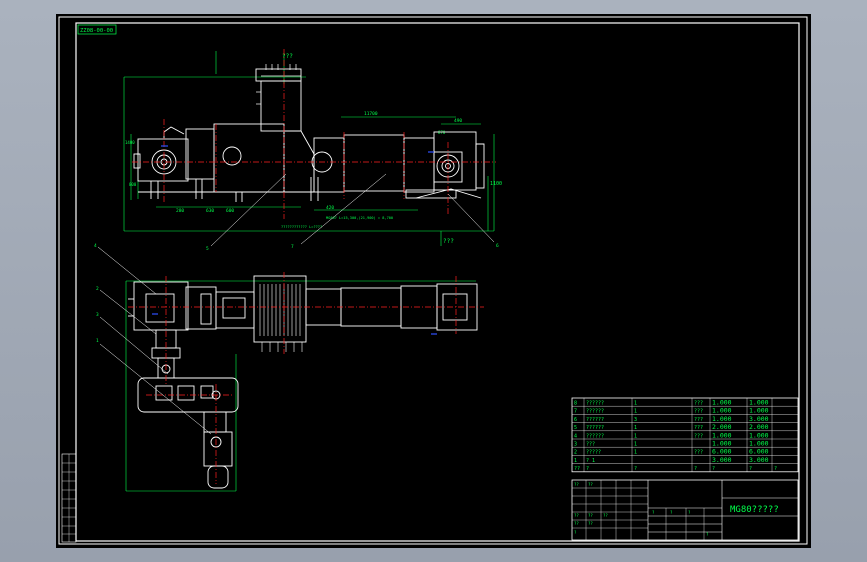  I want to click on bom-cell-no: 3, so click(575, 445).